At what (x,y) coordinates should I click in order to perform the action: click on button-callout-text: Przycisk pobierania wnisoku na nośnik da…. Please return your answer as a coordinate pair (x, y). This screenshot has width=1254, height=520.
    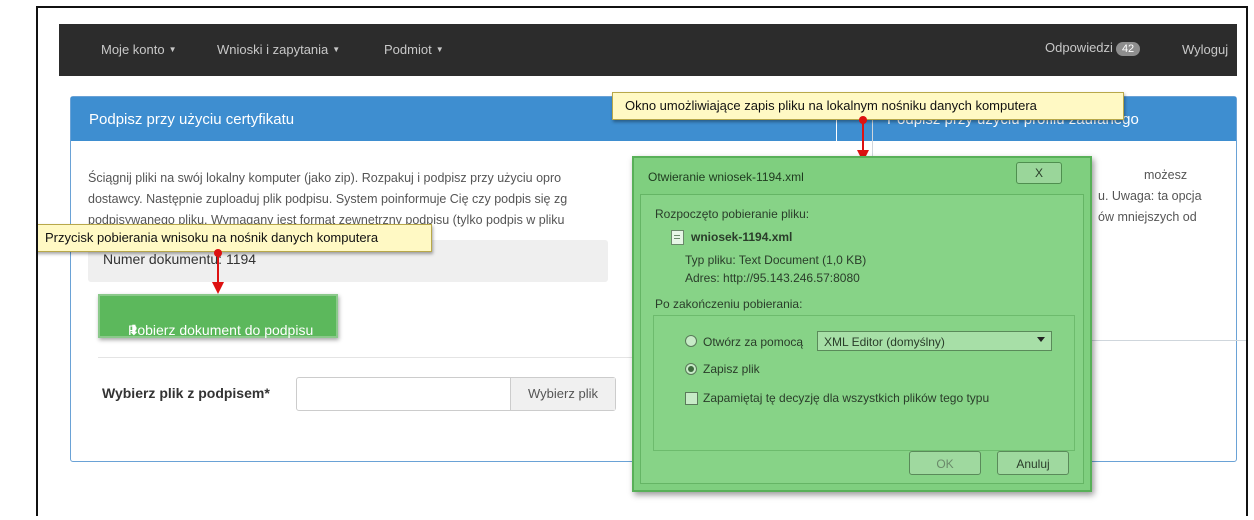
    Looking at the image, I should click on (212, 237).